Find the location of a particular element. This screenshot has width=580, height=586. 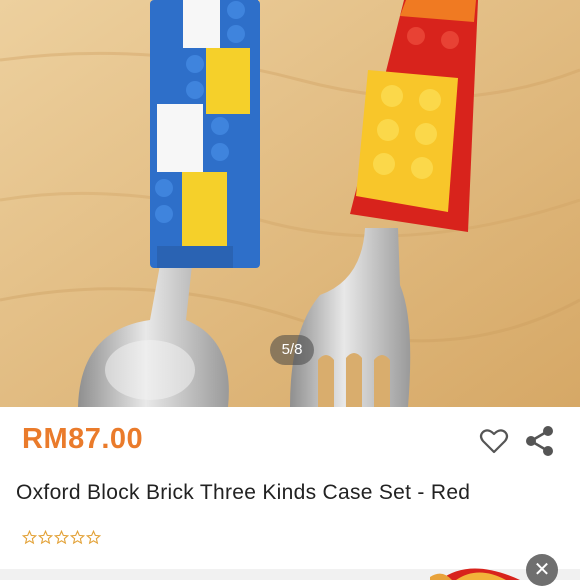

share-icon is located at coordinates (539, 441).